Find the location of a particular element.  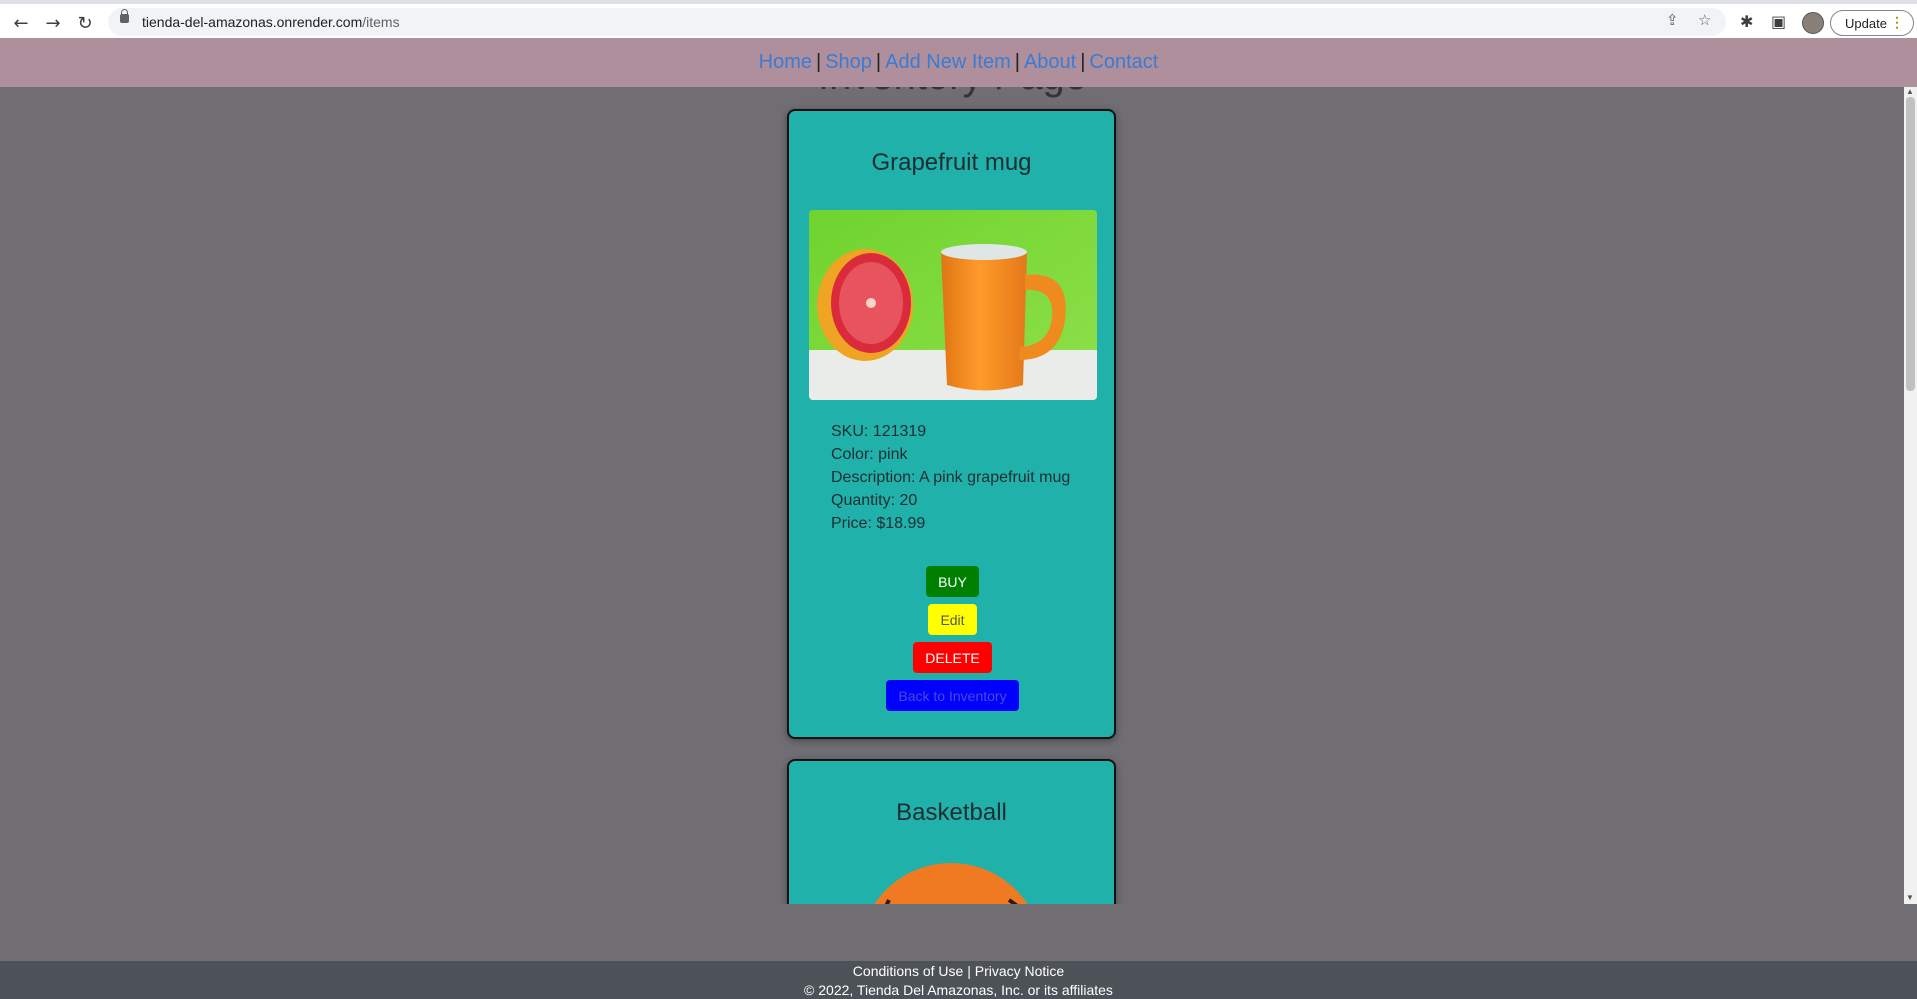

side-panel-icon: ▣ is located at coordinates (1778, 21).